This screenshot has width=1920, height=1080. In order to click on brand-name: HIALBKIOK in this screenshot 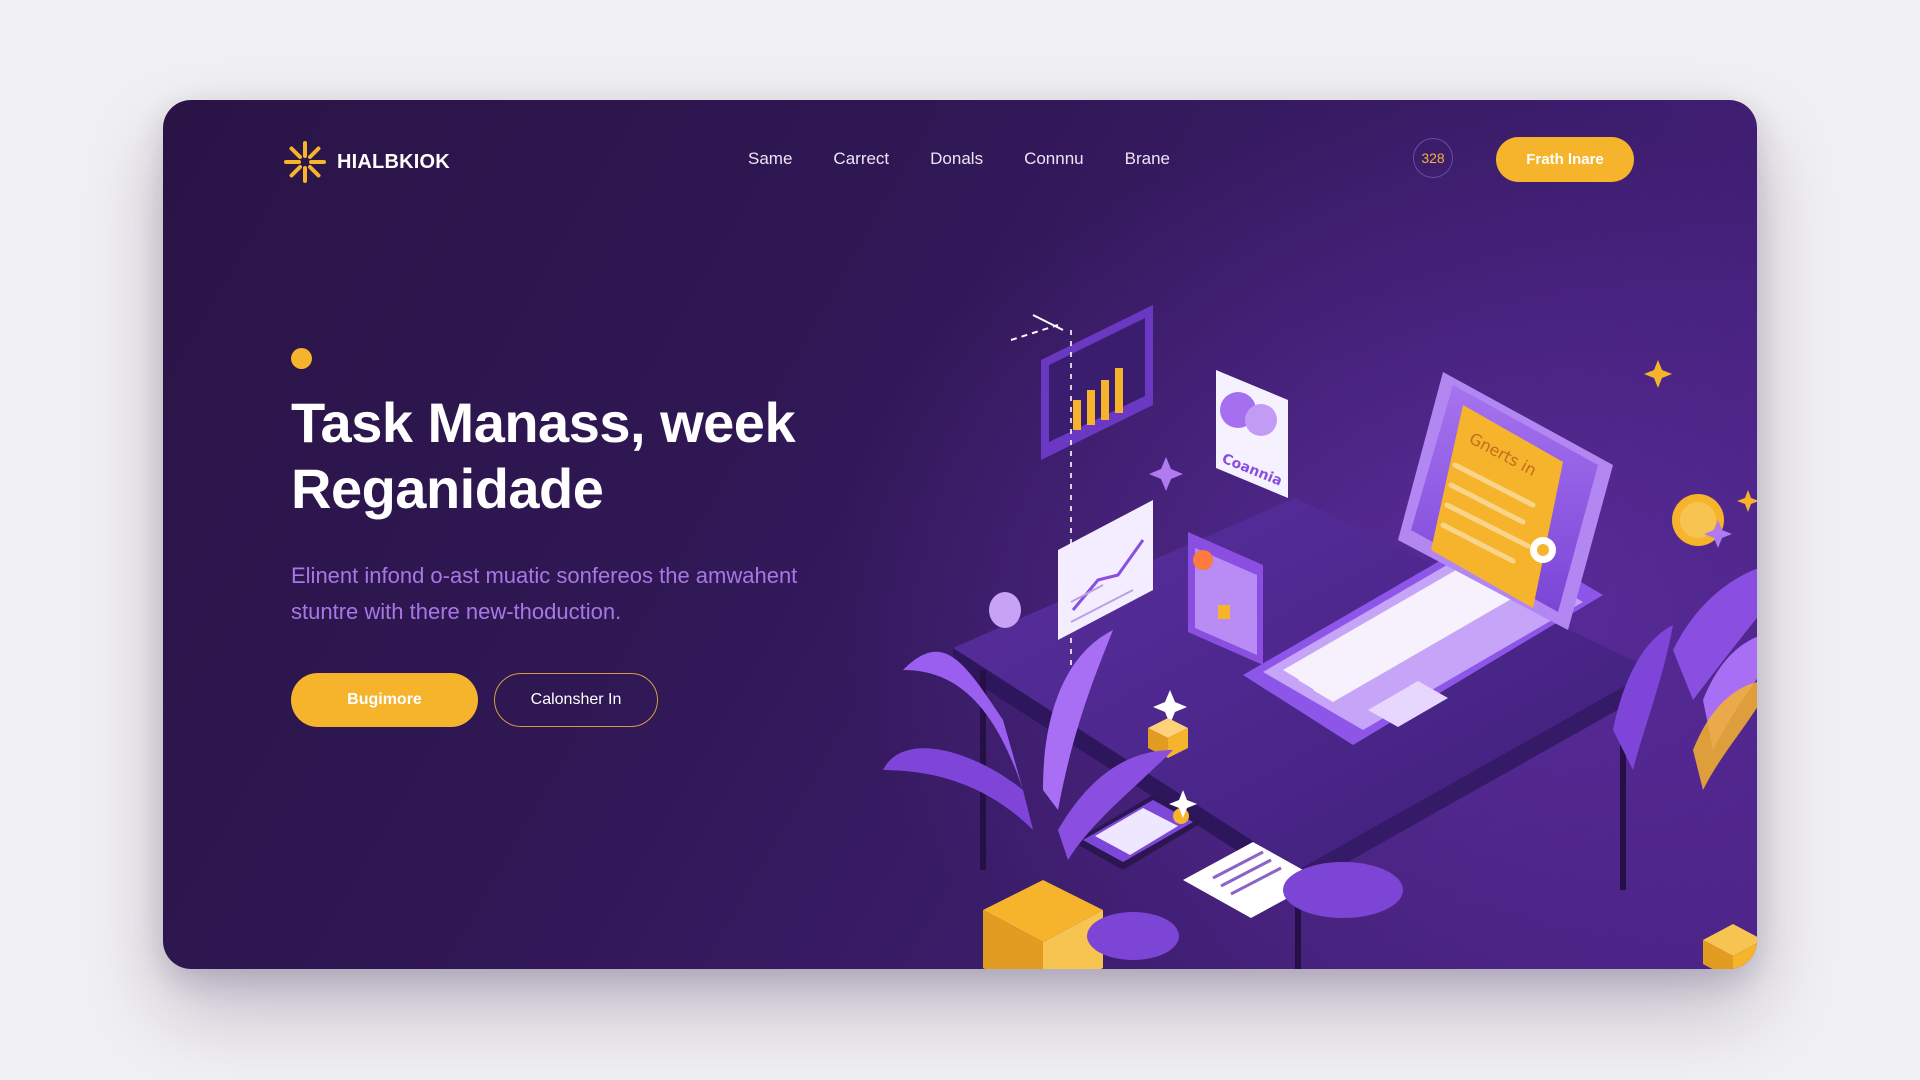, I will do `click(393, 161)`.